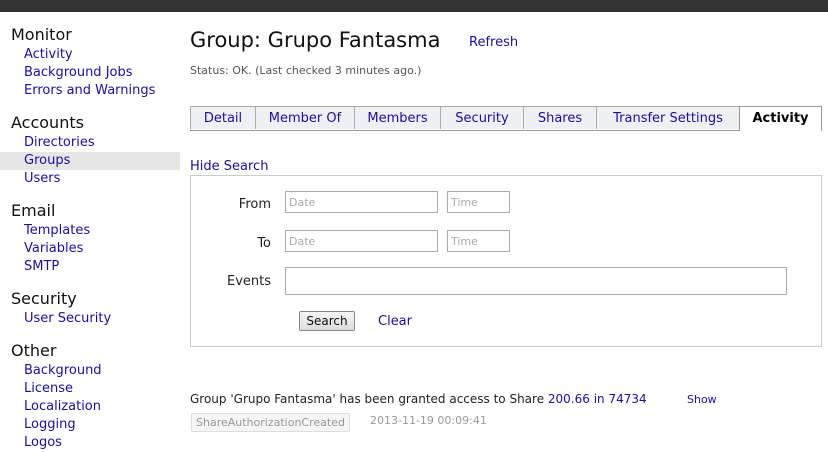 Image resolution: width=828 pixels, height=452 pixels. What do you see at coordinates (90, 425) in the screenshot?
I see `sidebar-item-logging: Logging` at bounding box center [90, 425].